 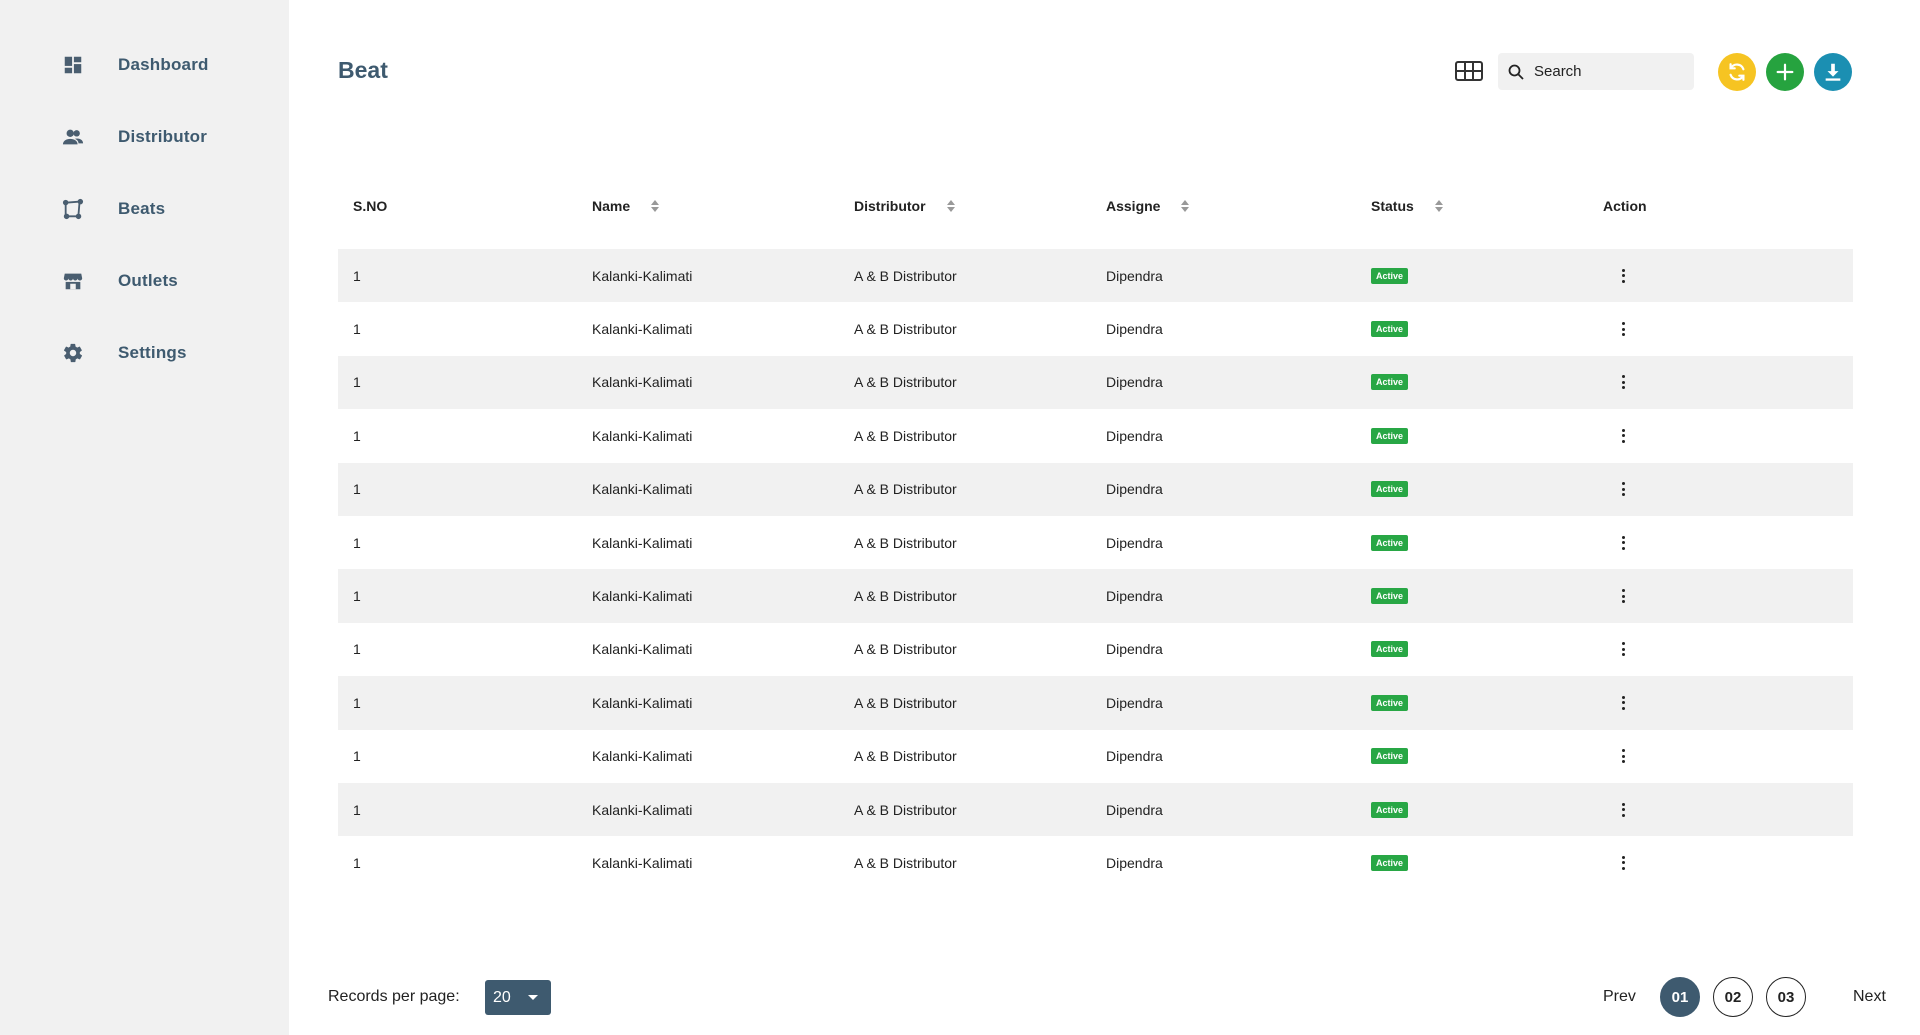 I want to click on column-header-assignee: Assigne, so click(x=1148, y=206).